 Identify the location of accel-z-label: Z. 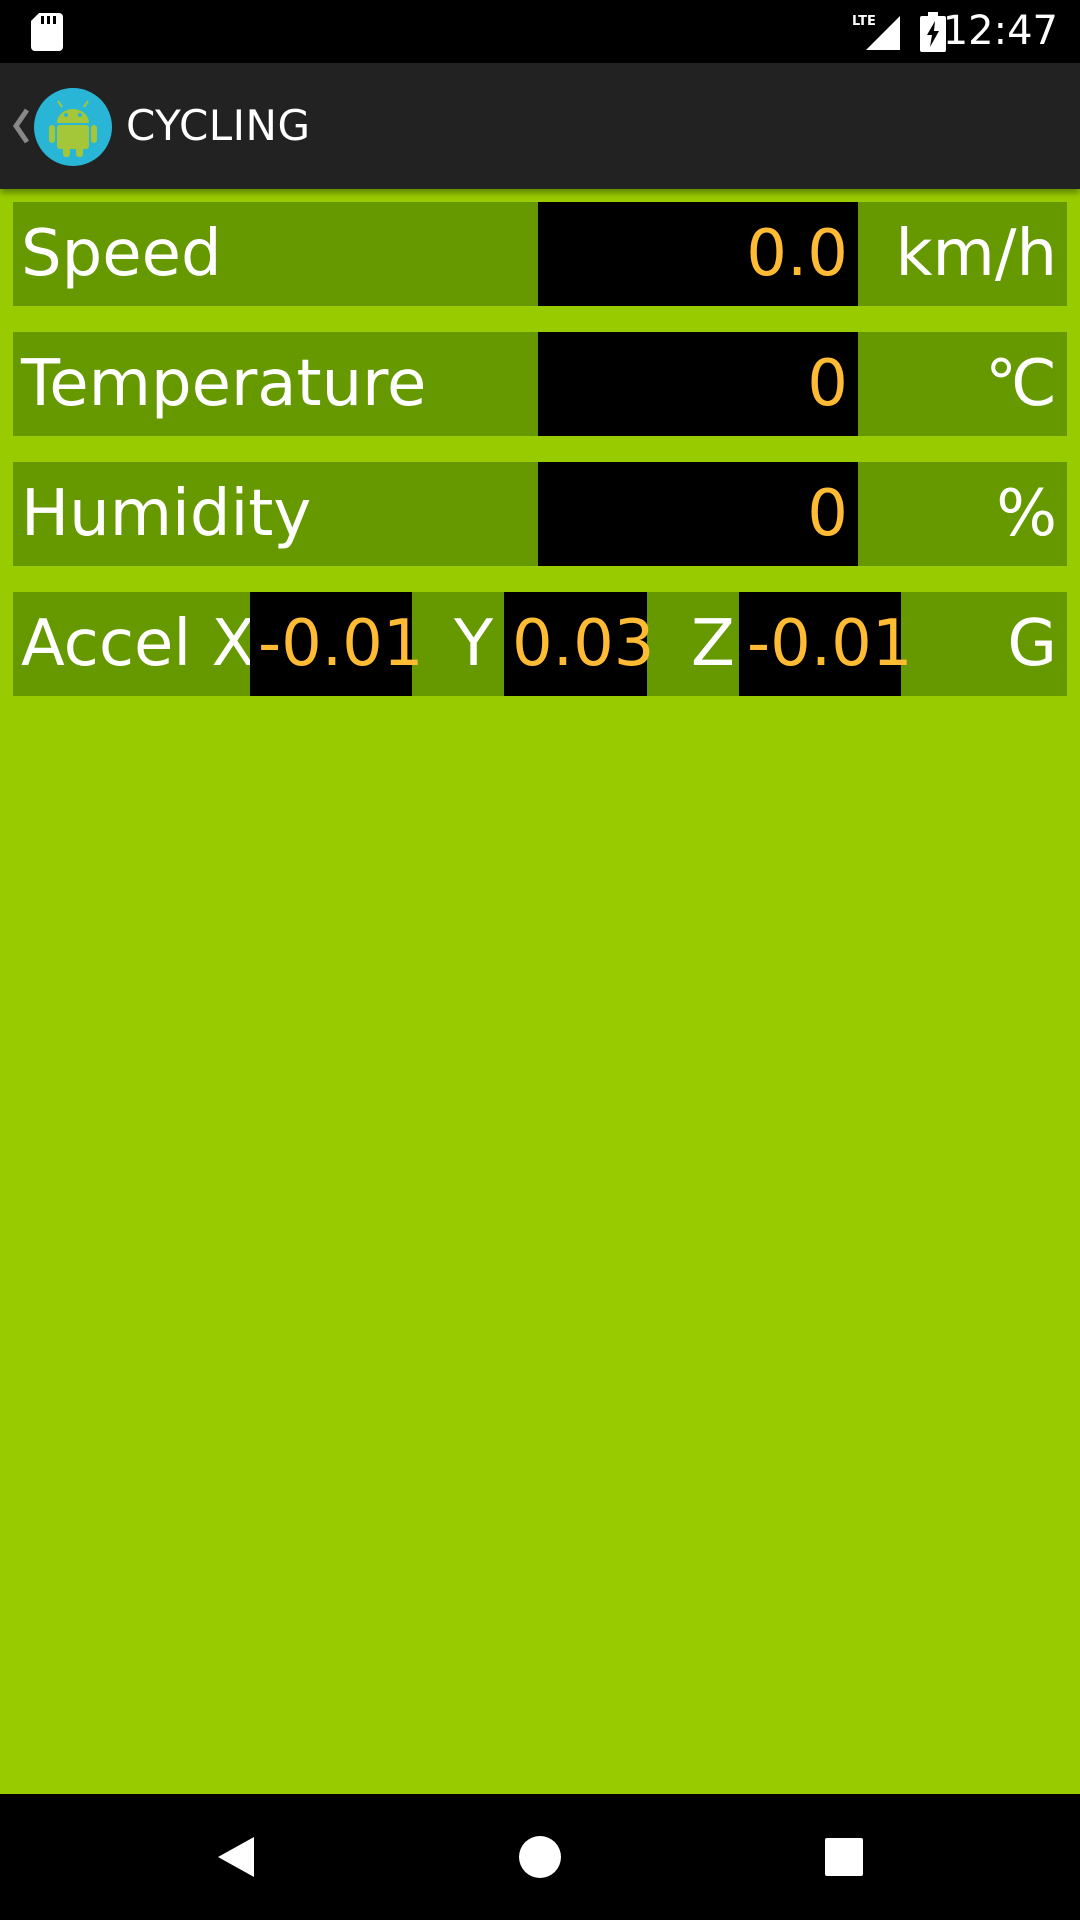
(713, 644).